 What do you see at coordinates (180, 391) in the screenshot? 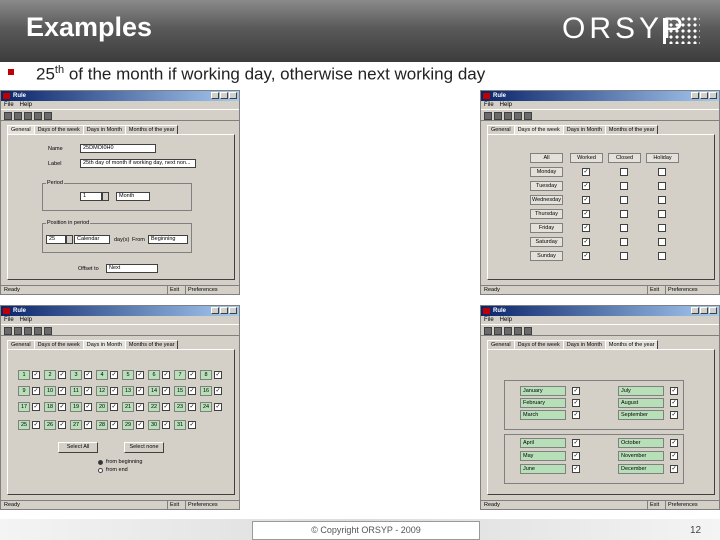
I see `day-number-box: 15` at bounding box center [180, 391].